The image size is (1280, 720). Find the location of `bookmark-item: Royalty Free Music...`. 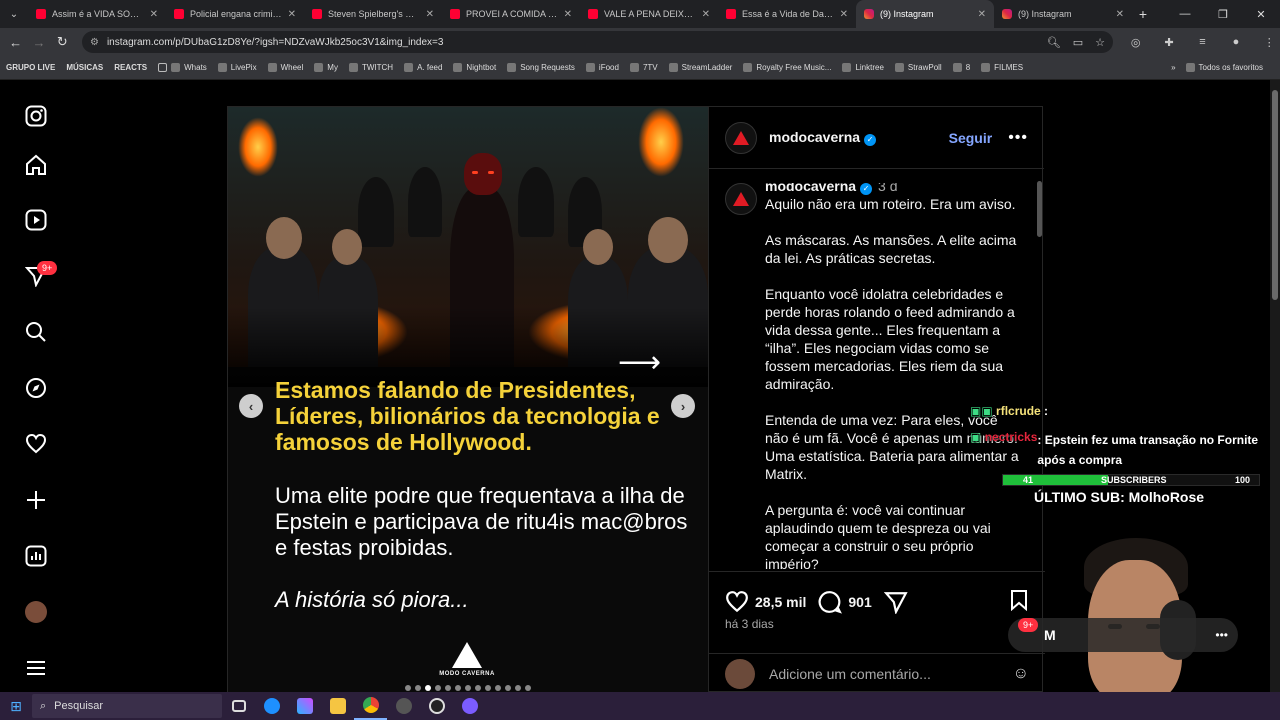

bookmark-item: Royalty Free Music... is located at coordinates (787, 67).